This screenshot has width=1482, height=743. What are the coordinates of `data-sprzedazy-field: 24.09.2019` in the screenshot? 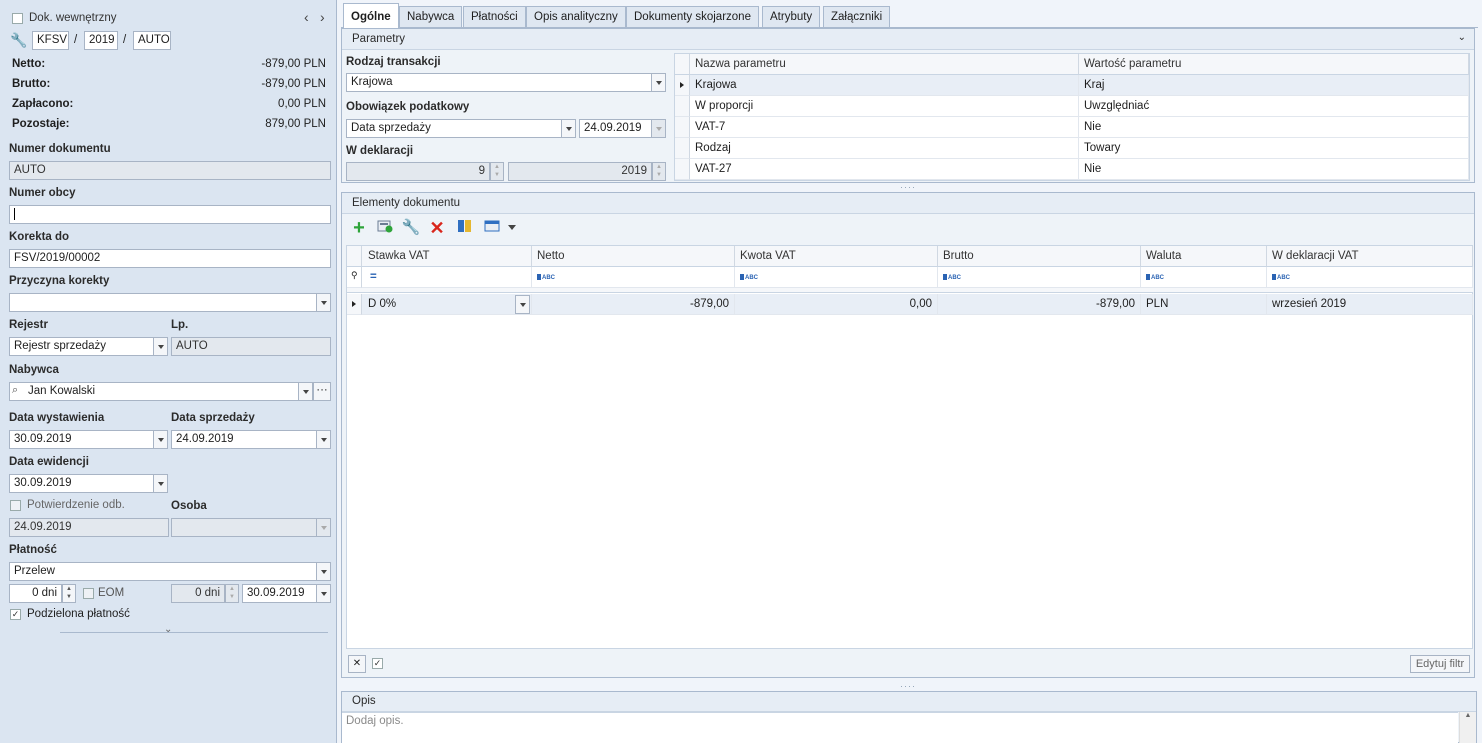 It's located at (244, 439).